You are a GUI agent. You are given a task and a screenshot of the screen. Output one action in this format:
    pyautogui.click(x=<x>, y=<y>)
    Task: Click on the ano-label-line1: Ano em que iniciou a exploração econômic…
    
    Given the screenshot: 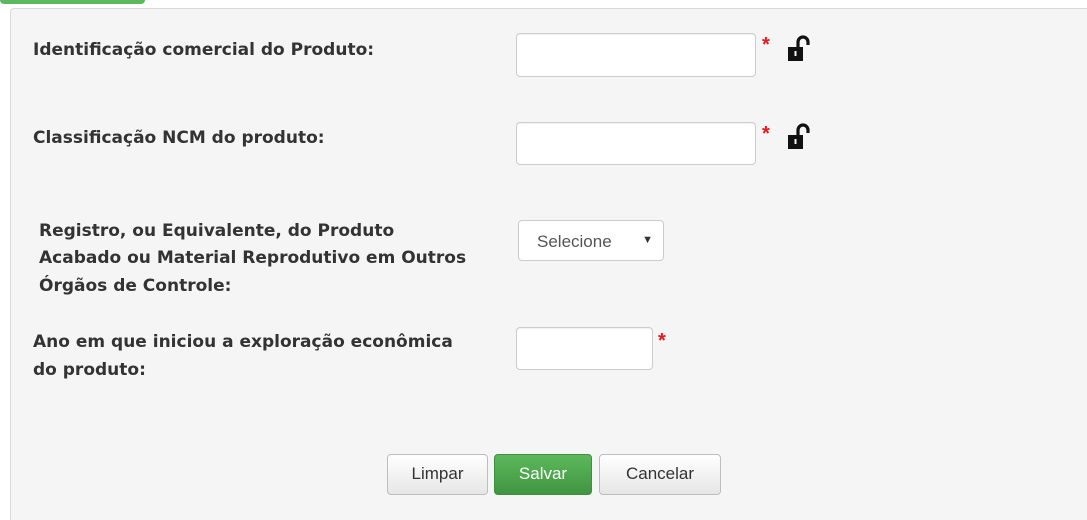 What is the action you would take?
    pyautogui.click(x=243, y=342)
    